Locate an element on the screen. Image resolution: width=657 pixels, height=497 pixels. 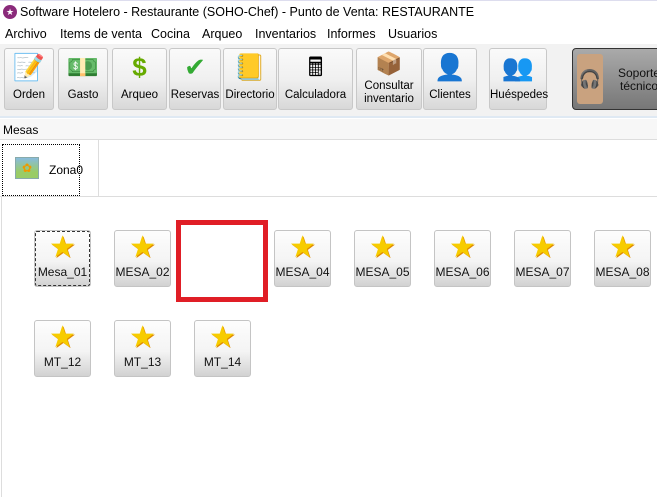
orden-button: 📝 Orden is located at coordinates (29, 79).